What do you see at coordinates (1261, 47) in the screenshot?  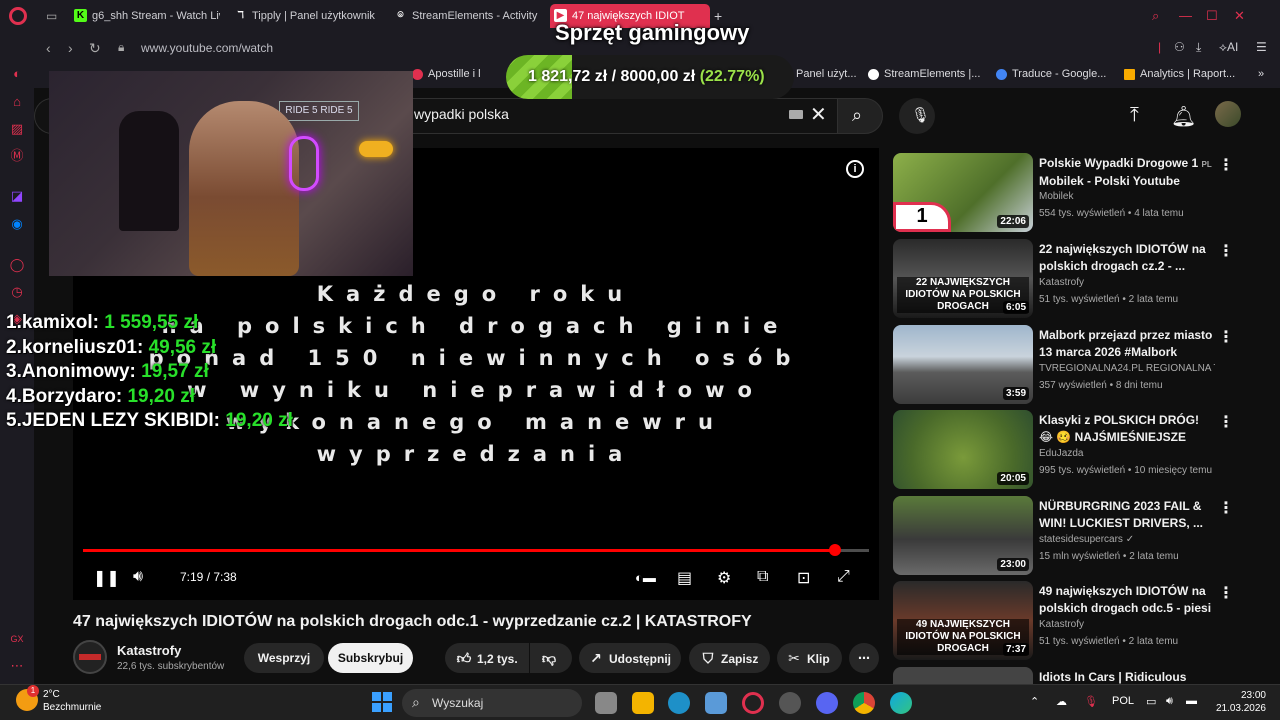 I see `menu-icon: ☰` at bounding box center [1261, 47].